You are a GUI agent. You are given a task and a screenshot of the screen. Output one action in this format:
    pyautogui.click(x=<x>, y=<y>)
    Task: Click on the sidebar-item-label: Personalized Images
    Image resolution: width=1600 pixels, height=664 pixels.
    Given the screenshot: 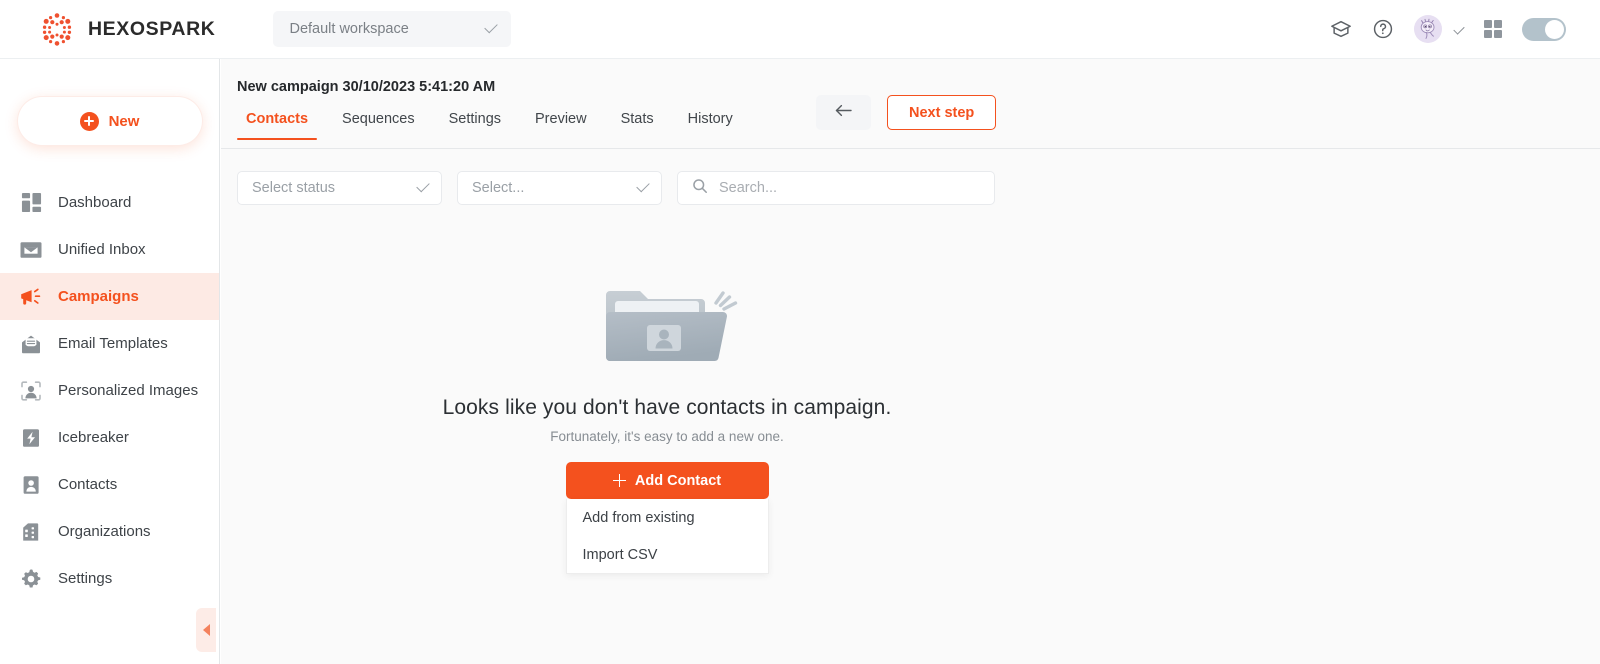 What is the action you would take?
    pyautogui.click(x=128, y=390)
    